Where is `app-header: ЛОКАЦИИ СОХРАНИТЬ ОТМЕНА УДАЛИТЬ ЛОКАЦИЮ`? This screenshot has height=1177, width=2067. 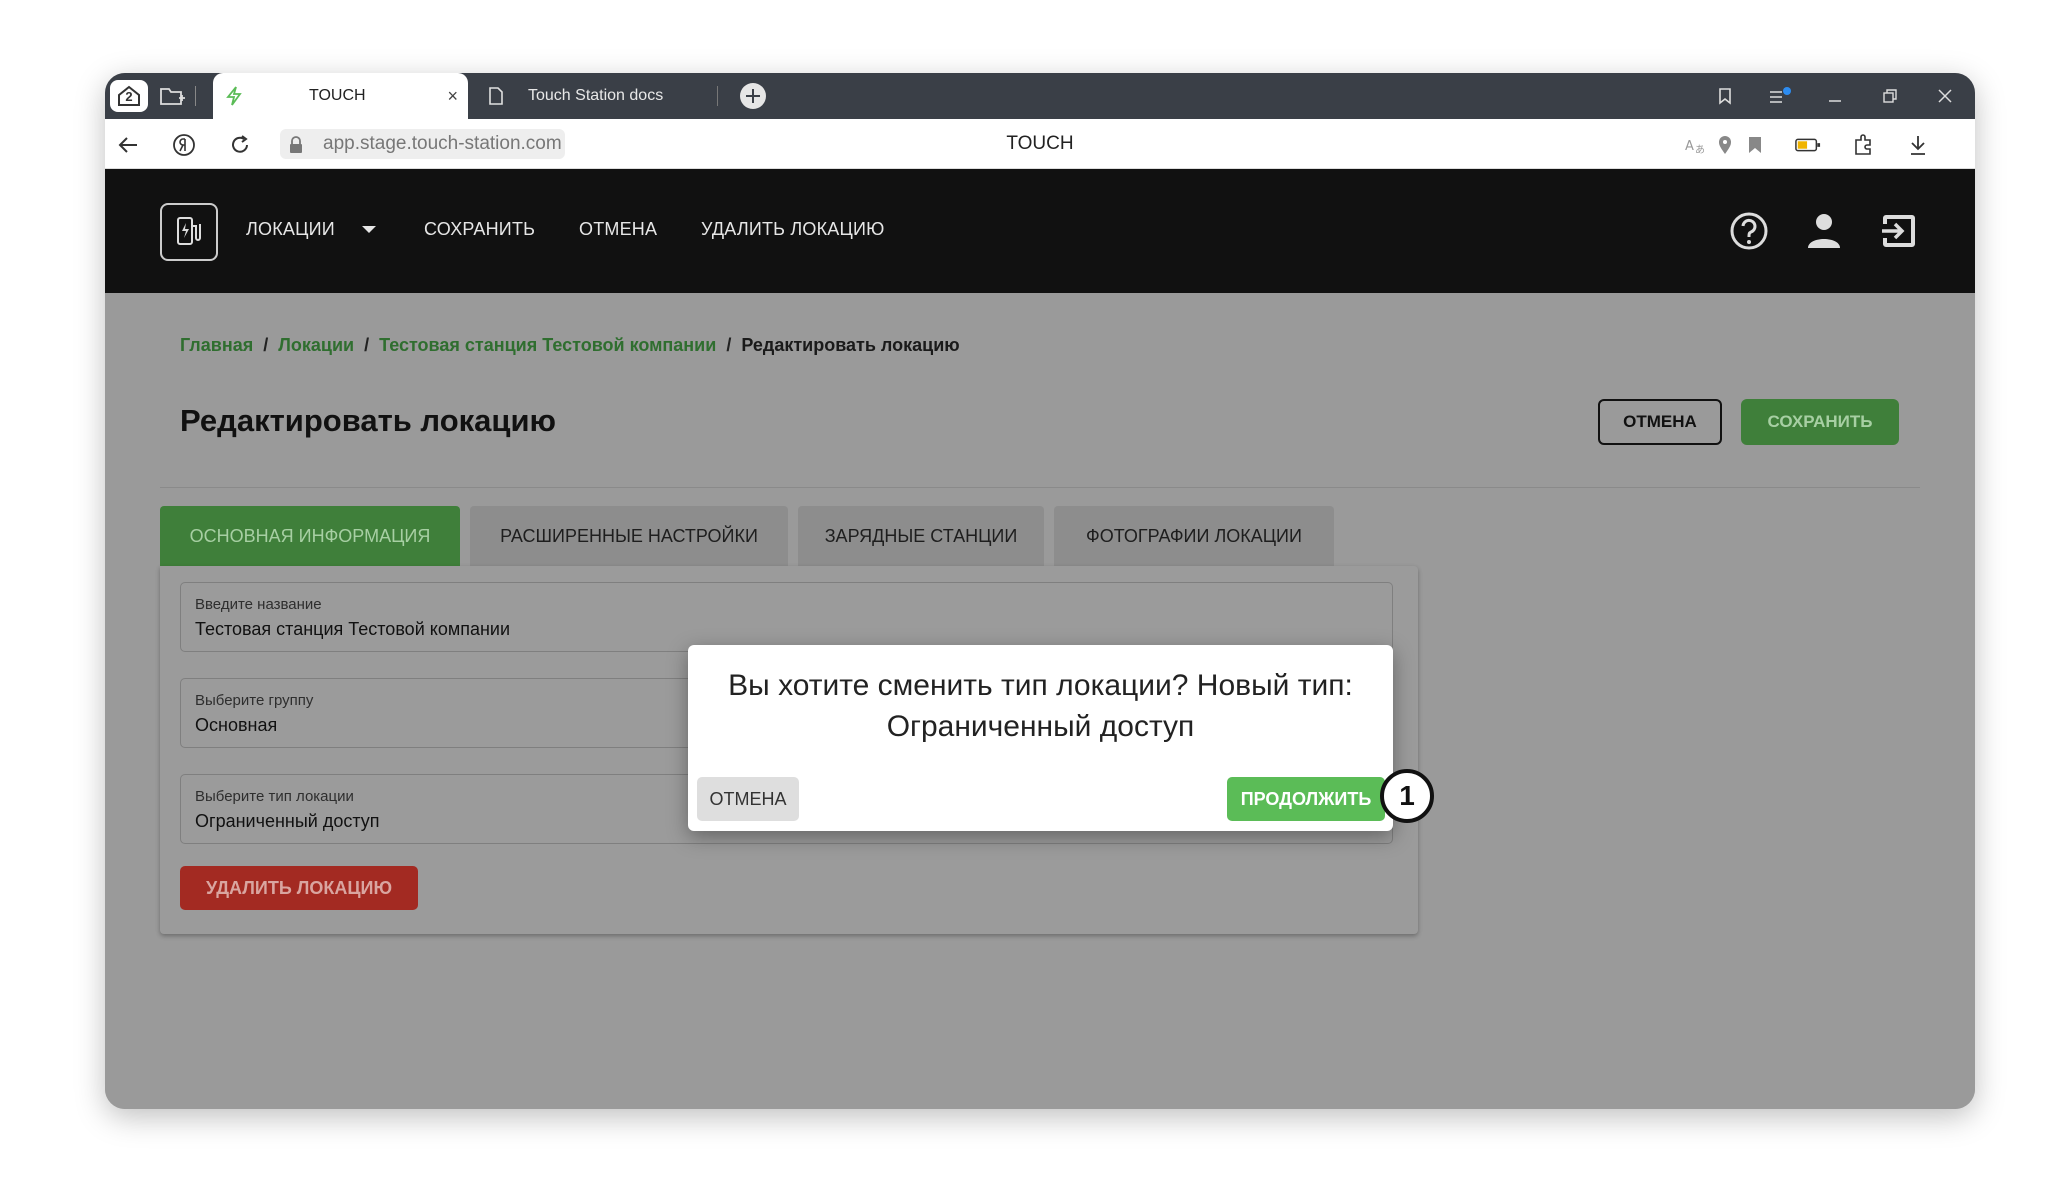
app-header: ЛОКАЦИИ СОХРАНИТЬ ОТМЕНА УДАЛИТЬ ЛОКАЦИЮ is located at coordinates (1040, 231).